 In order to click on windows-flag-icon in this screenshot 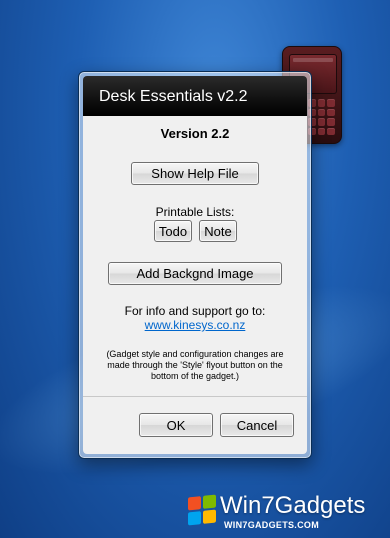, I will do `click(202, 510)`.